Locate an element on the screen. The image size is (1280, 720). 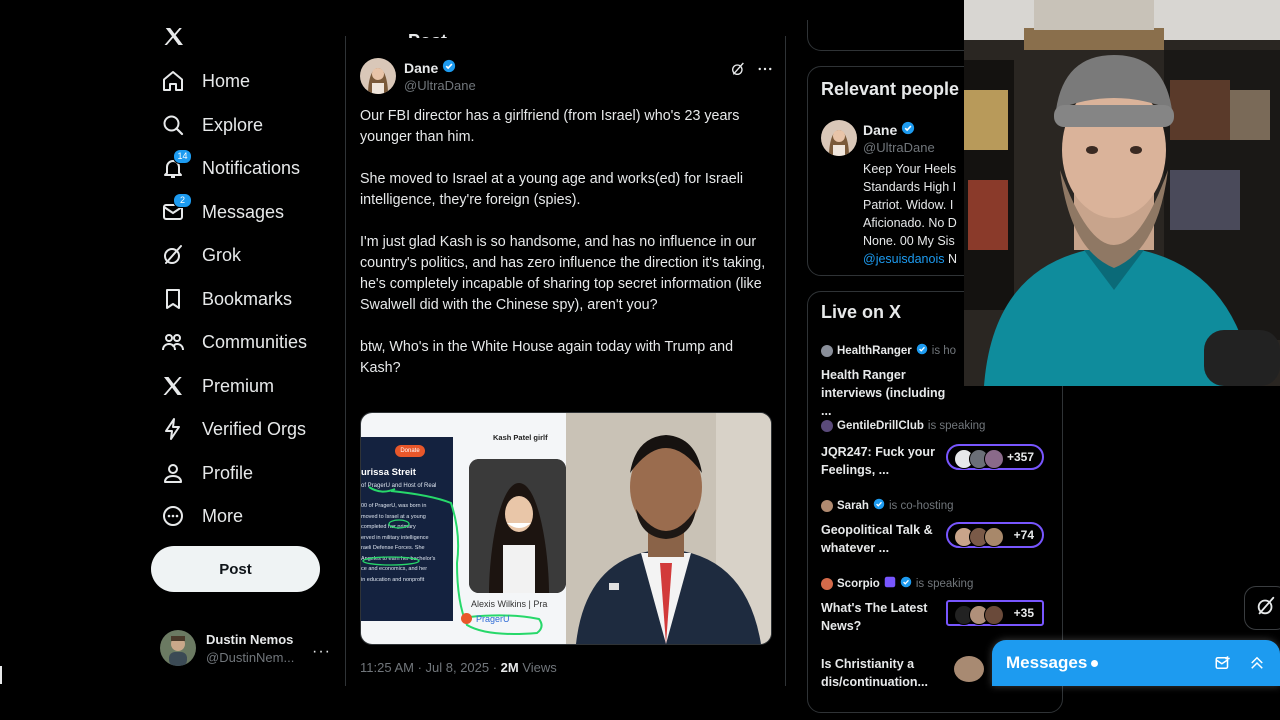
space-host: GentileDrillClub is speaking is located at coordinates (903, 426).